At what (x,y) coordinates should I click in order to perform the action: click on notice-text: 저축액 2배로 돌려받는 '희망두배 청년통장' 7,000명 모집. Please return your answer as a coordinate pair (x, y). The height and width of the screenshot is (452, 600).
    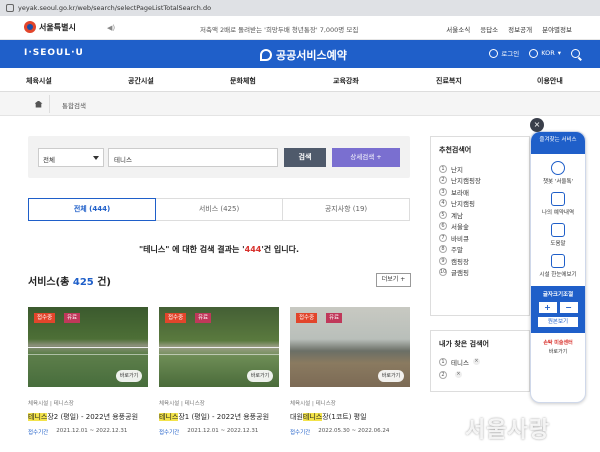
    Looking at the image, I should click on (279, 29).